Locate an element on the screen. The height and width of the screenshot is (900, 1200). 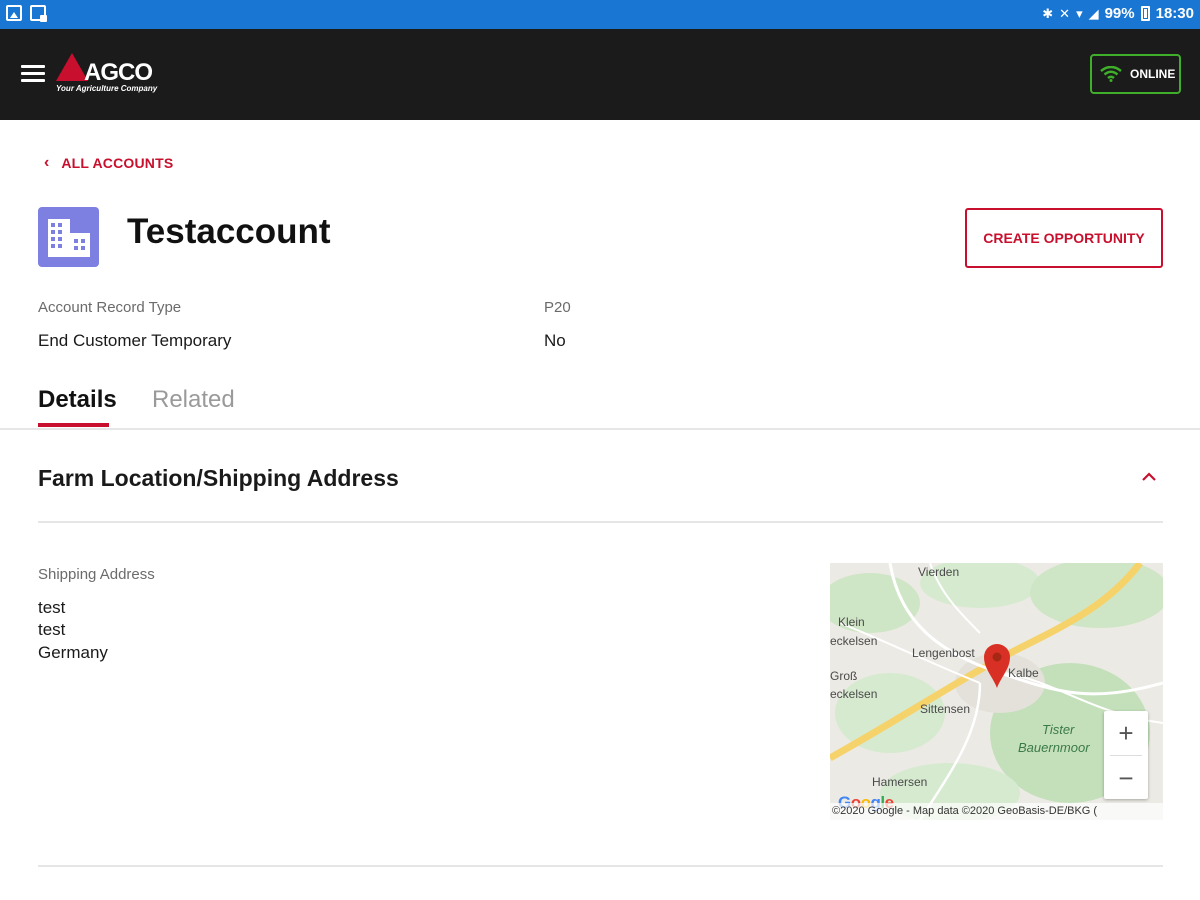
map-place-label: Lengenbost is located at coordinates (943, 653).